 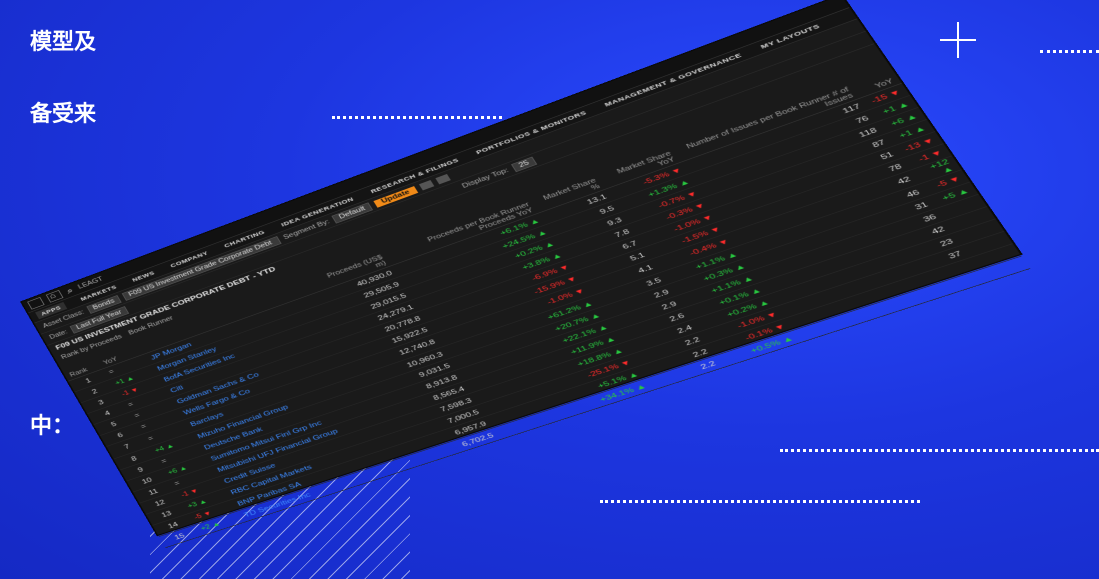 What do you see at coordinates (958, 40) in the screenshot?
I see `plus-icon` at bounding box center [958, 40].